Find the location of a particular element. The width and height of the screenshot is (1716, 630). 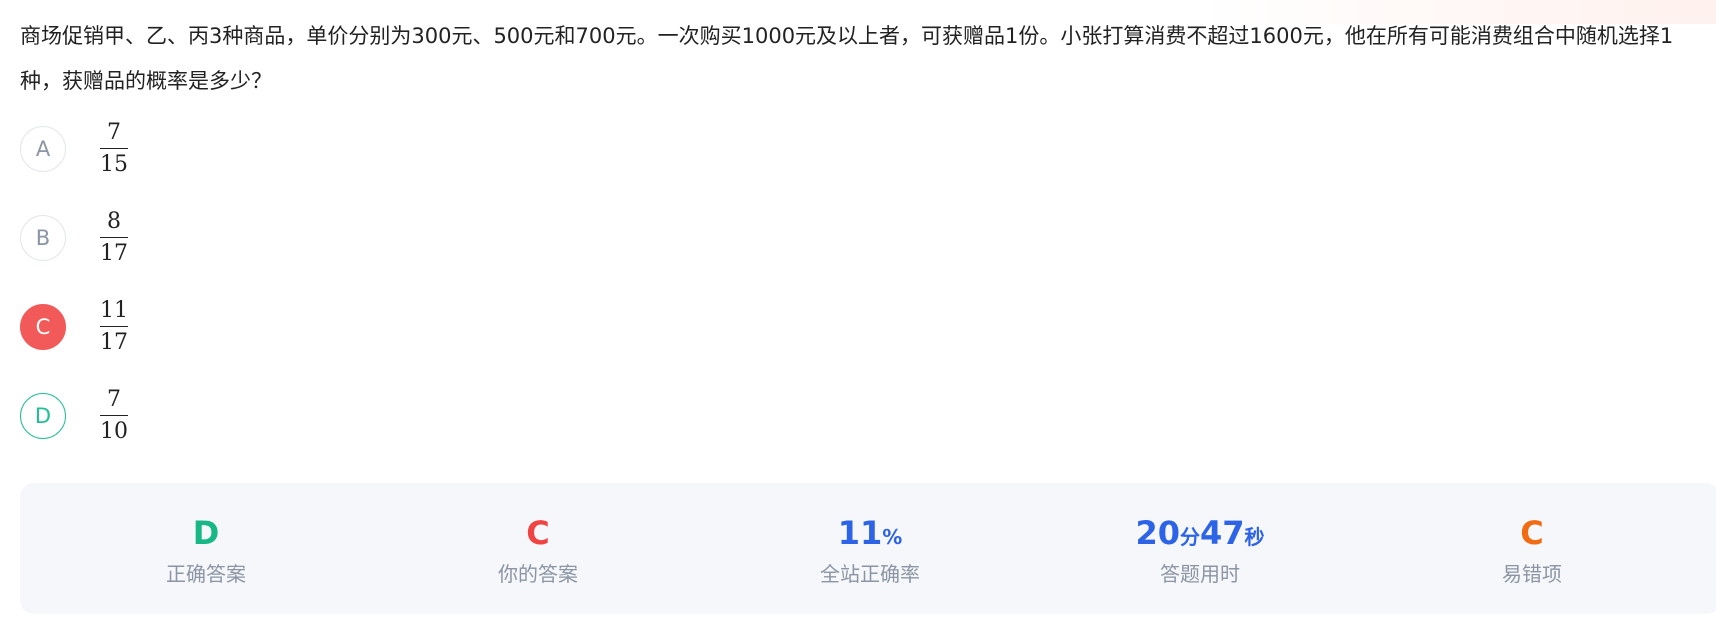

option-c-numerator: 11 is located at coordinates (114, 310).